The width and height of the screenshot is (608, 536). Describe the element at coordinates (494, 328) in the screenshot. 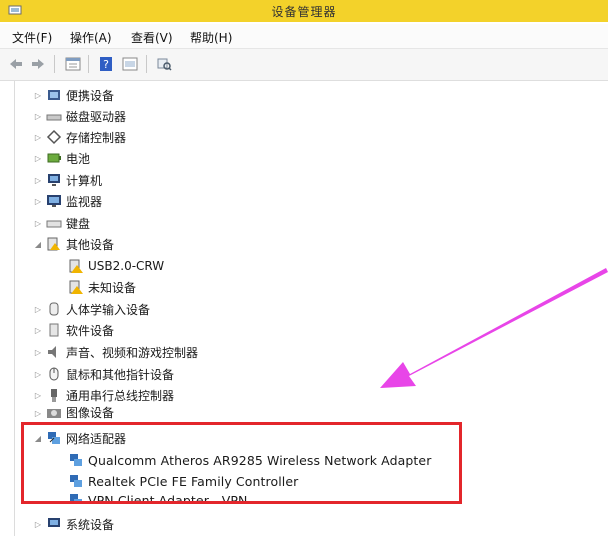

I see `annotation-arrow-icon` at that location.